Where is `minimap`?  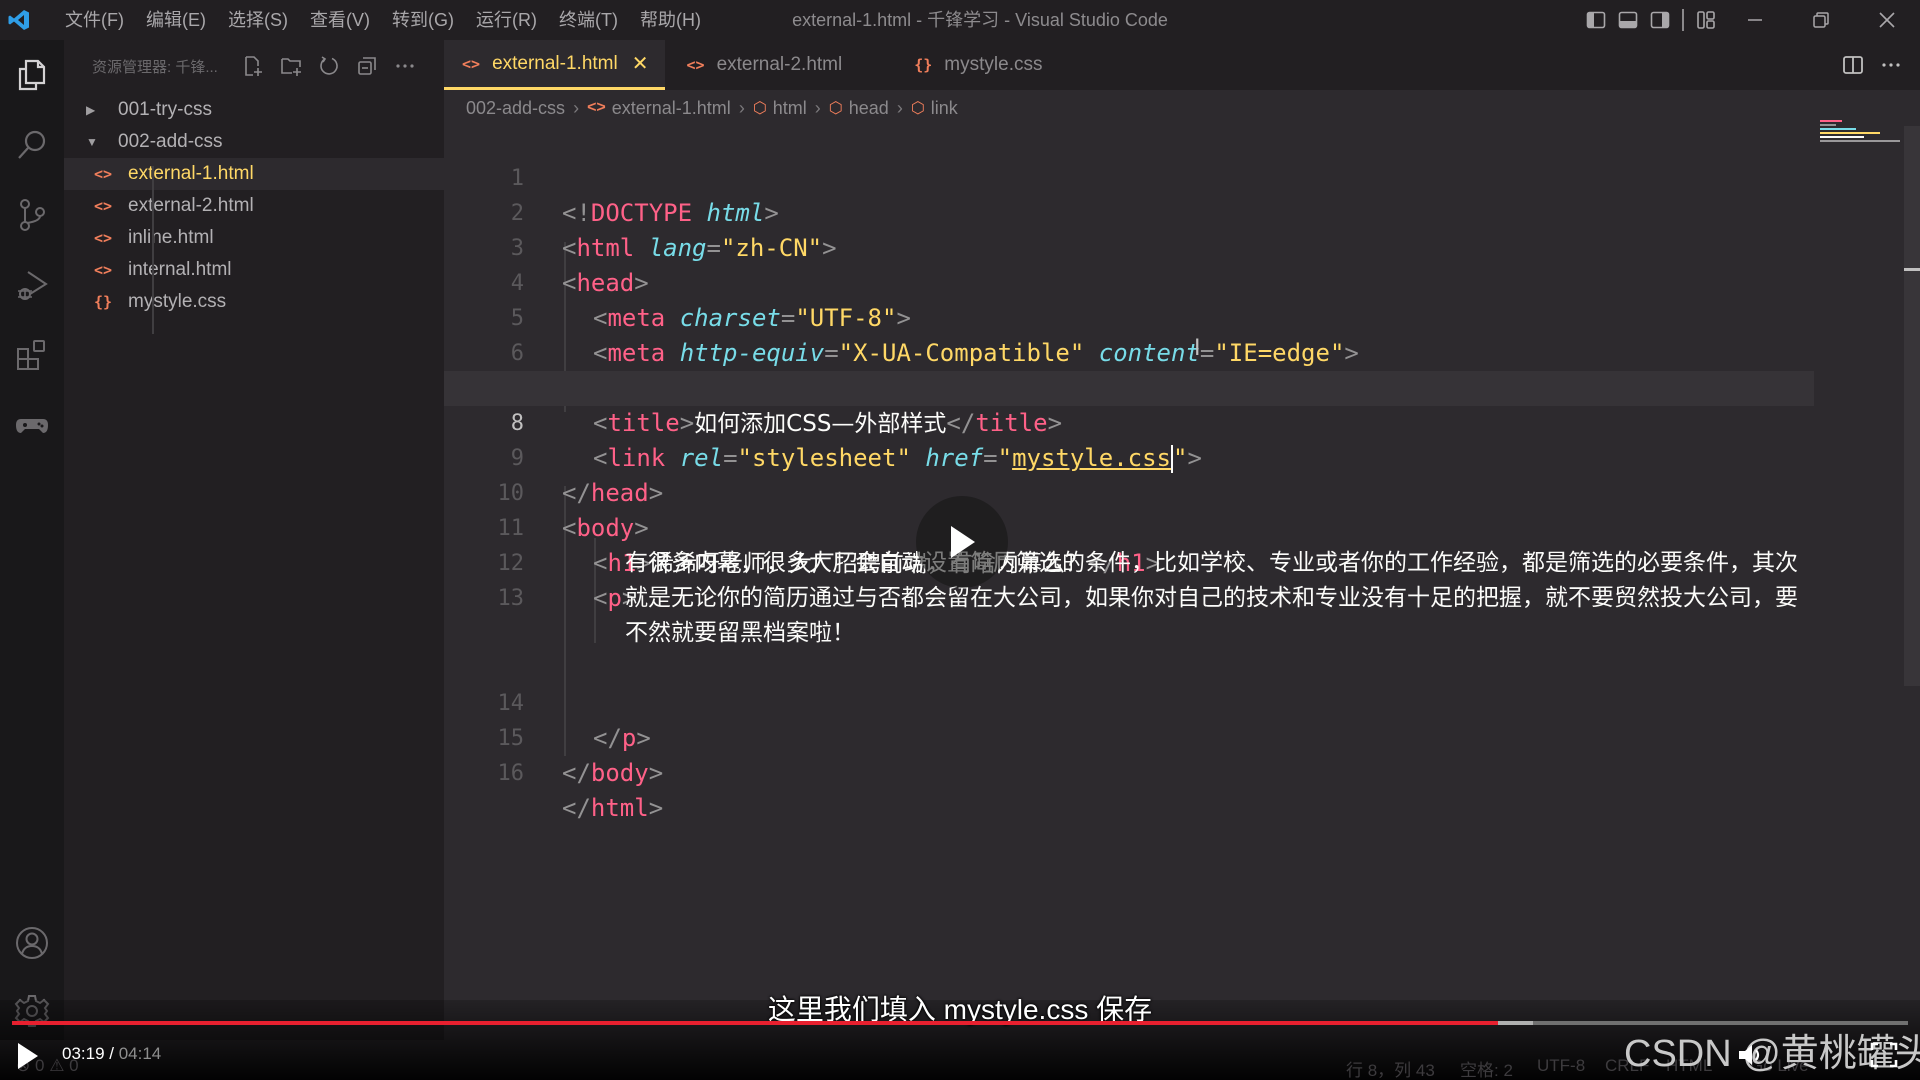 minimap is located at coordinates (1860, 140).